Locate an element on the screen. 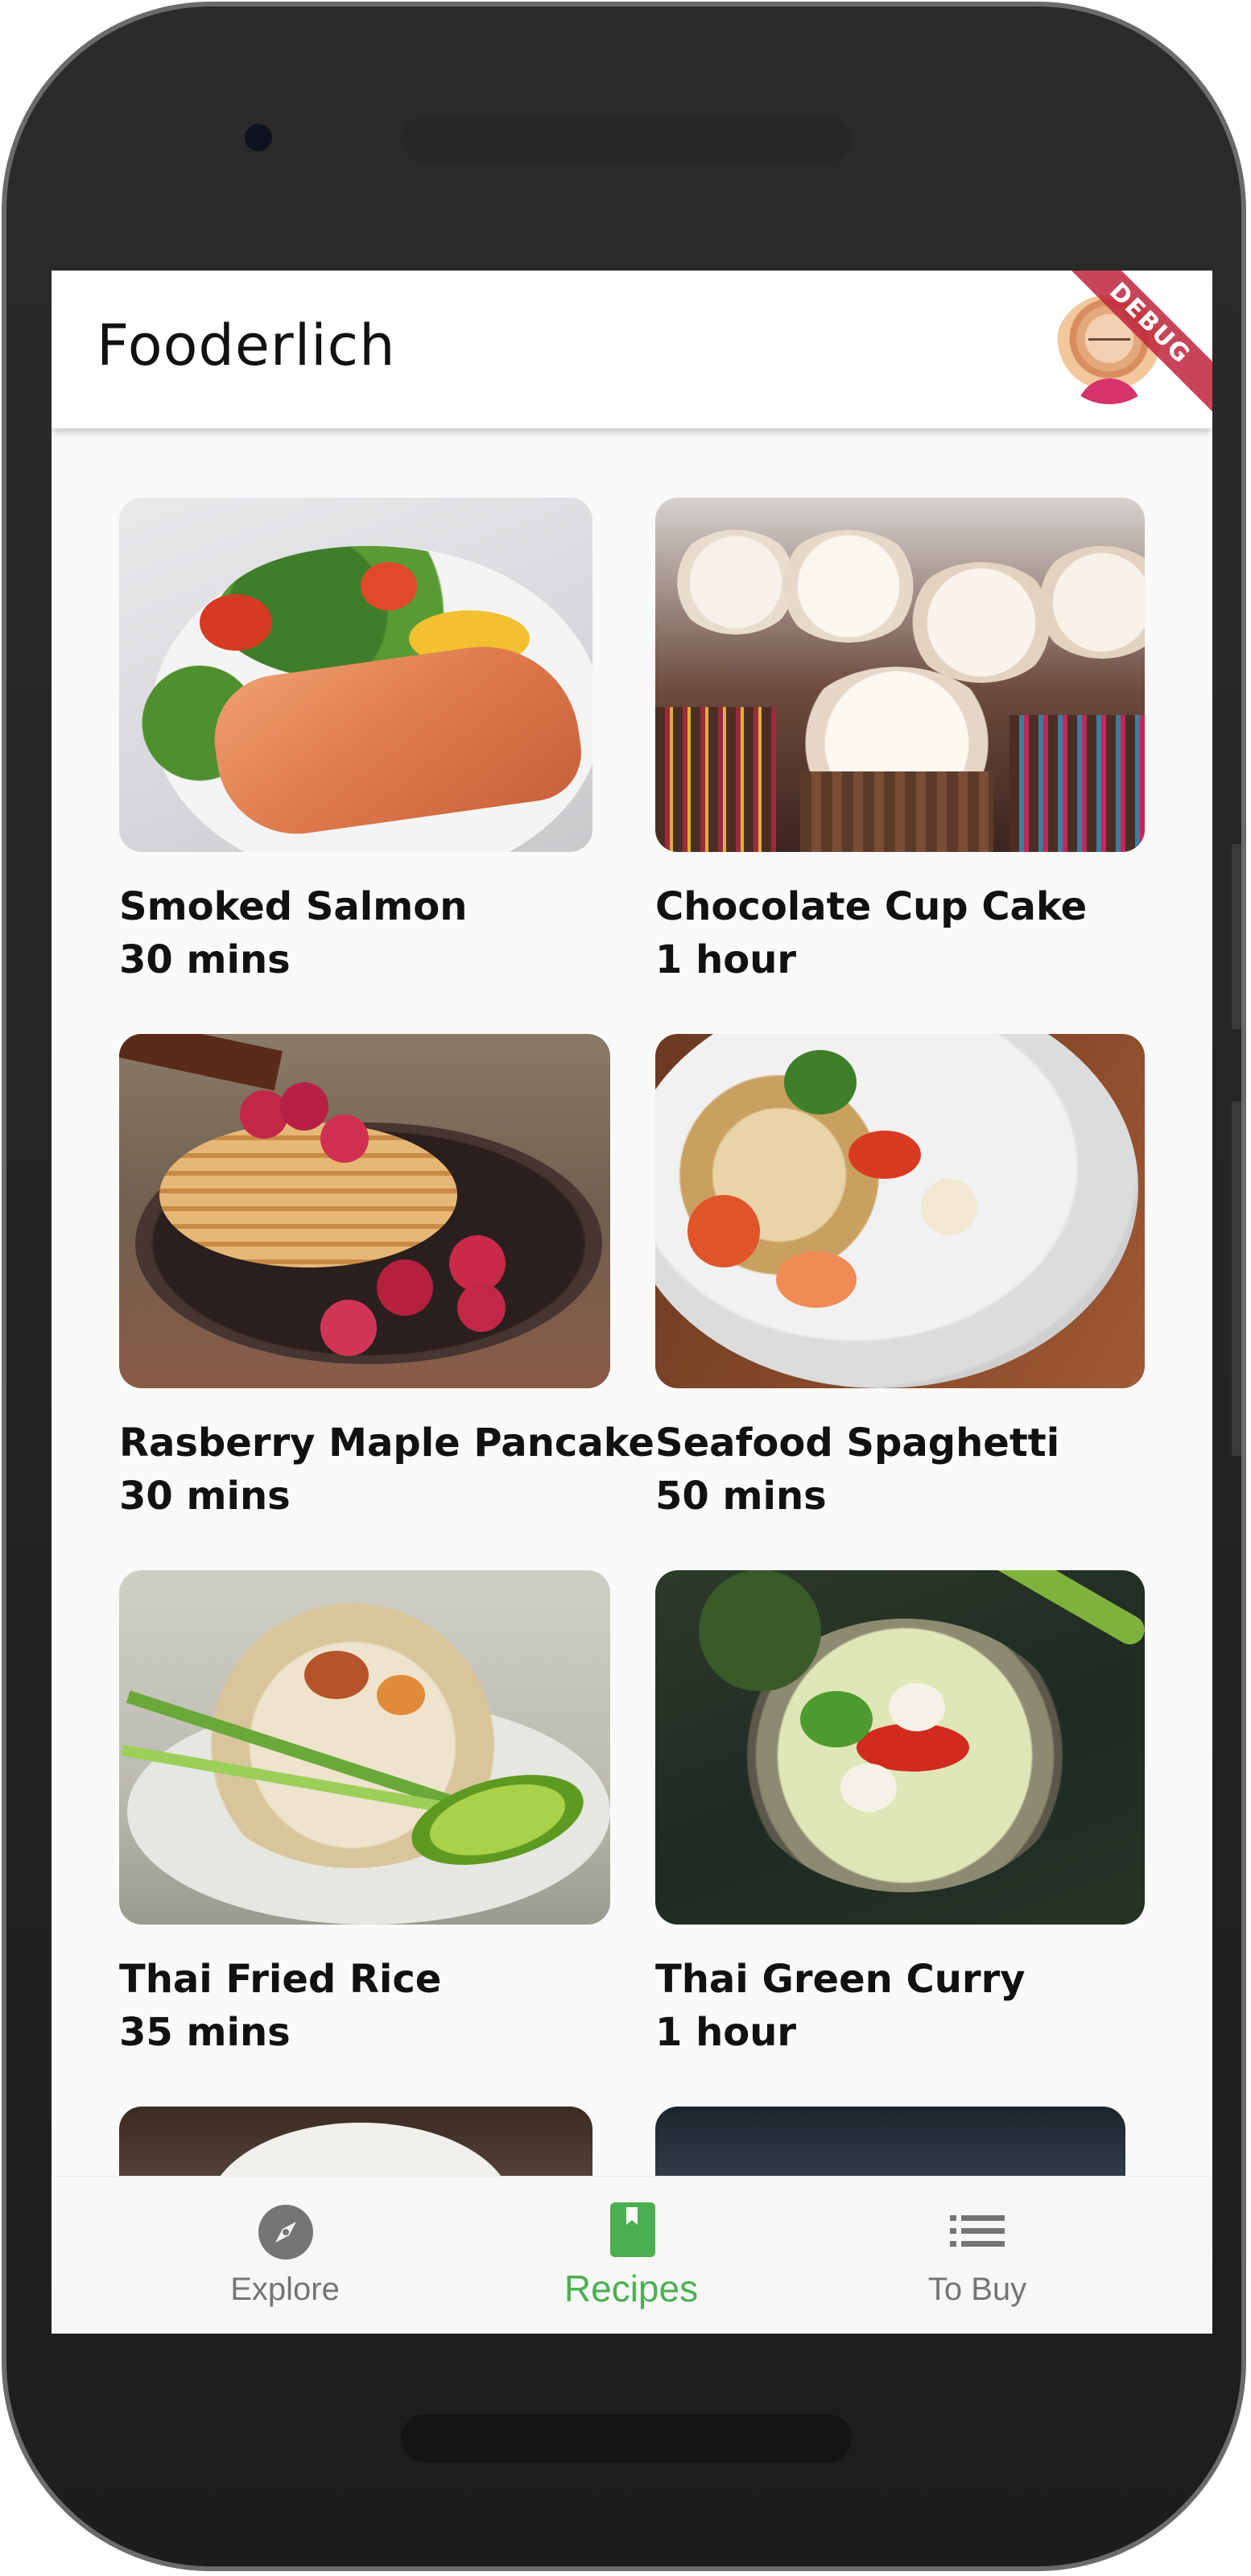 The height and width of the screenshot is (2576, 1251). bottom-speaker is located at coordinates (626, 2438).